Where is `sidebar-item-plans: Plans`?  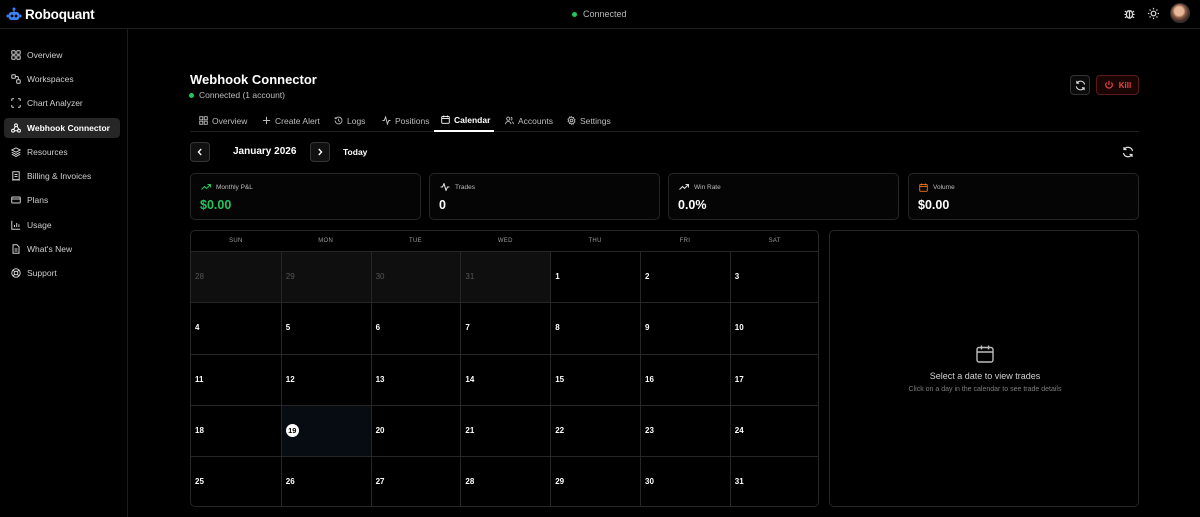 sidebar-item-plans: Plans is located at coordinates (62, 200).